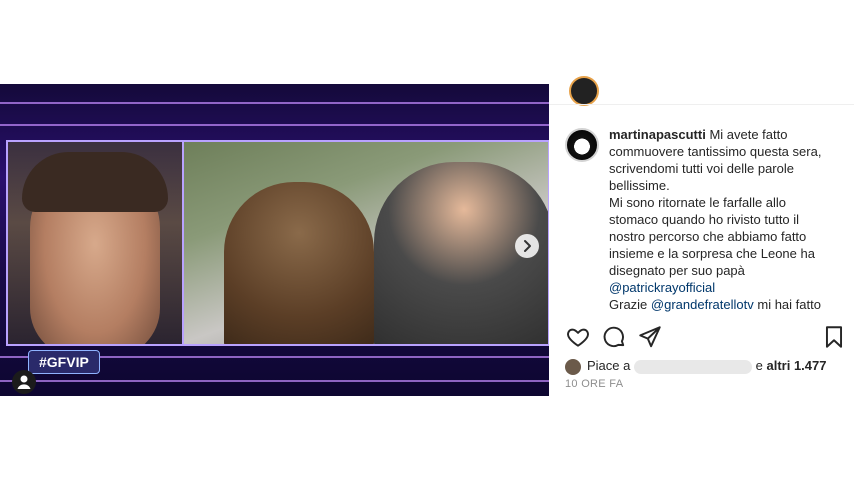 This screenshot has height=480, width=854. I want to click on mention-link: @grandefratellotv, so click(702, 304).